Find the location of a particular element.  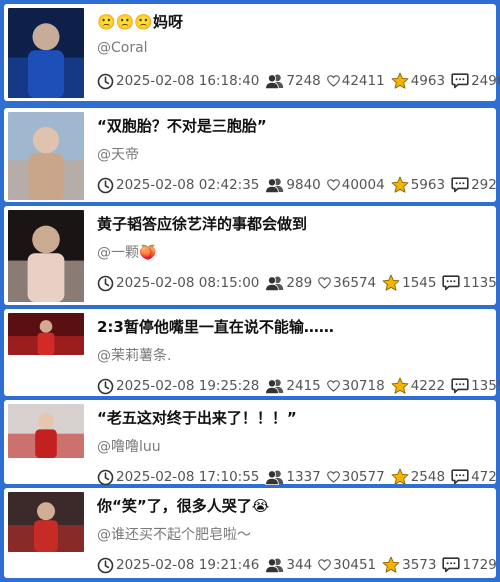

stat-likes: 30451 is located at coordinates (347, 565).